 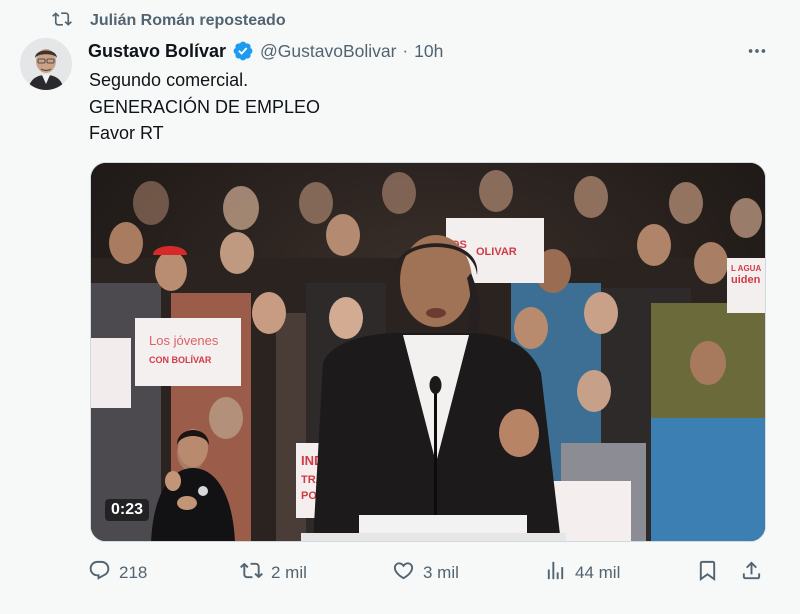 I want to click on view-count: 44 mil, so click(x=598, y=572).